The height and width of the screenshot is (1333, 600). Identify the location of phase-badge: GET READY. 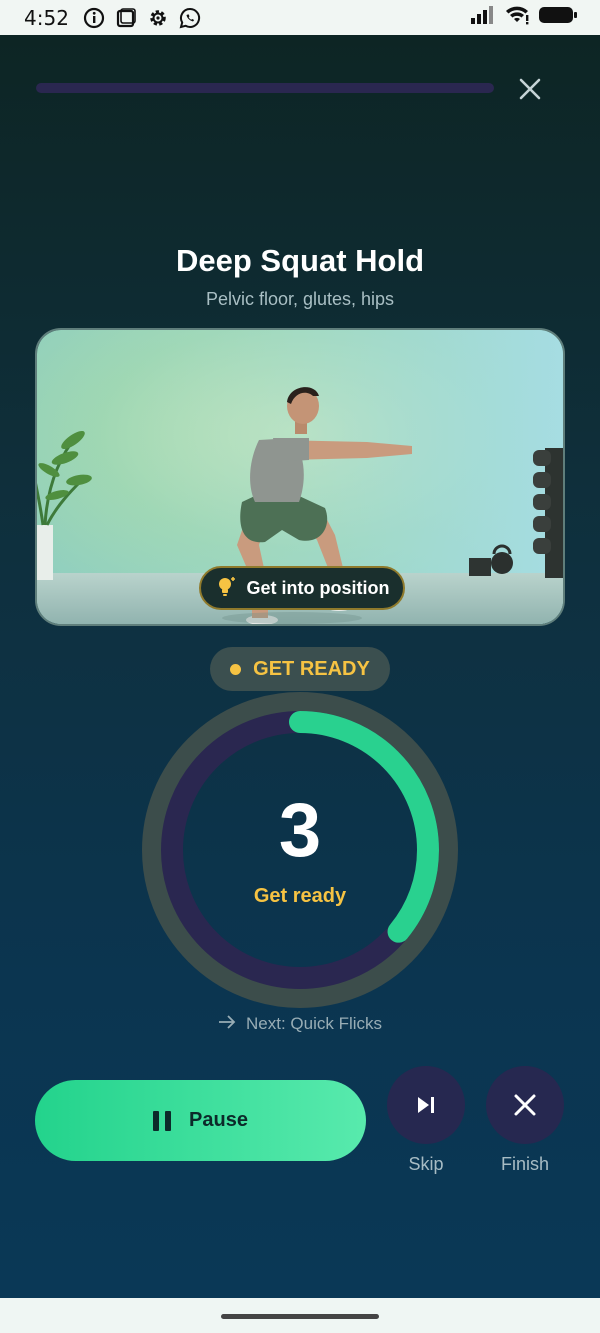
(300, 669).